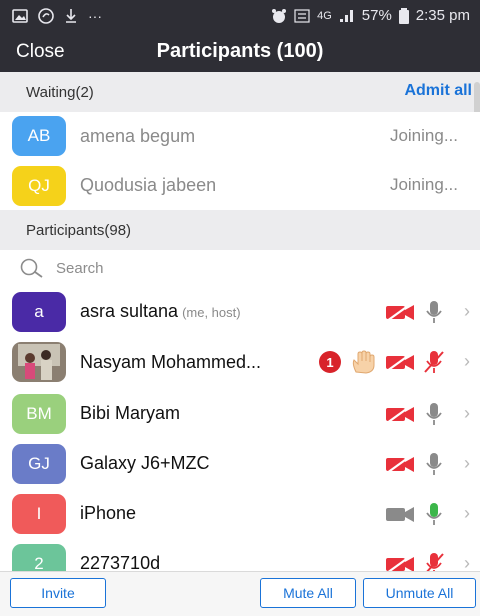 Image resolution: width=480 pixels, height=616 pixels. What do you see at coordinates (403, 15) in the screenshot?
I see `battery-icon` at bounding box center [403, 15].